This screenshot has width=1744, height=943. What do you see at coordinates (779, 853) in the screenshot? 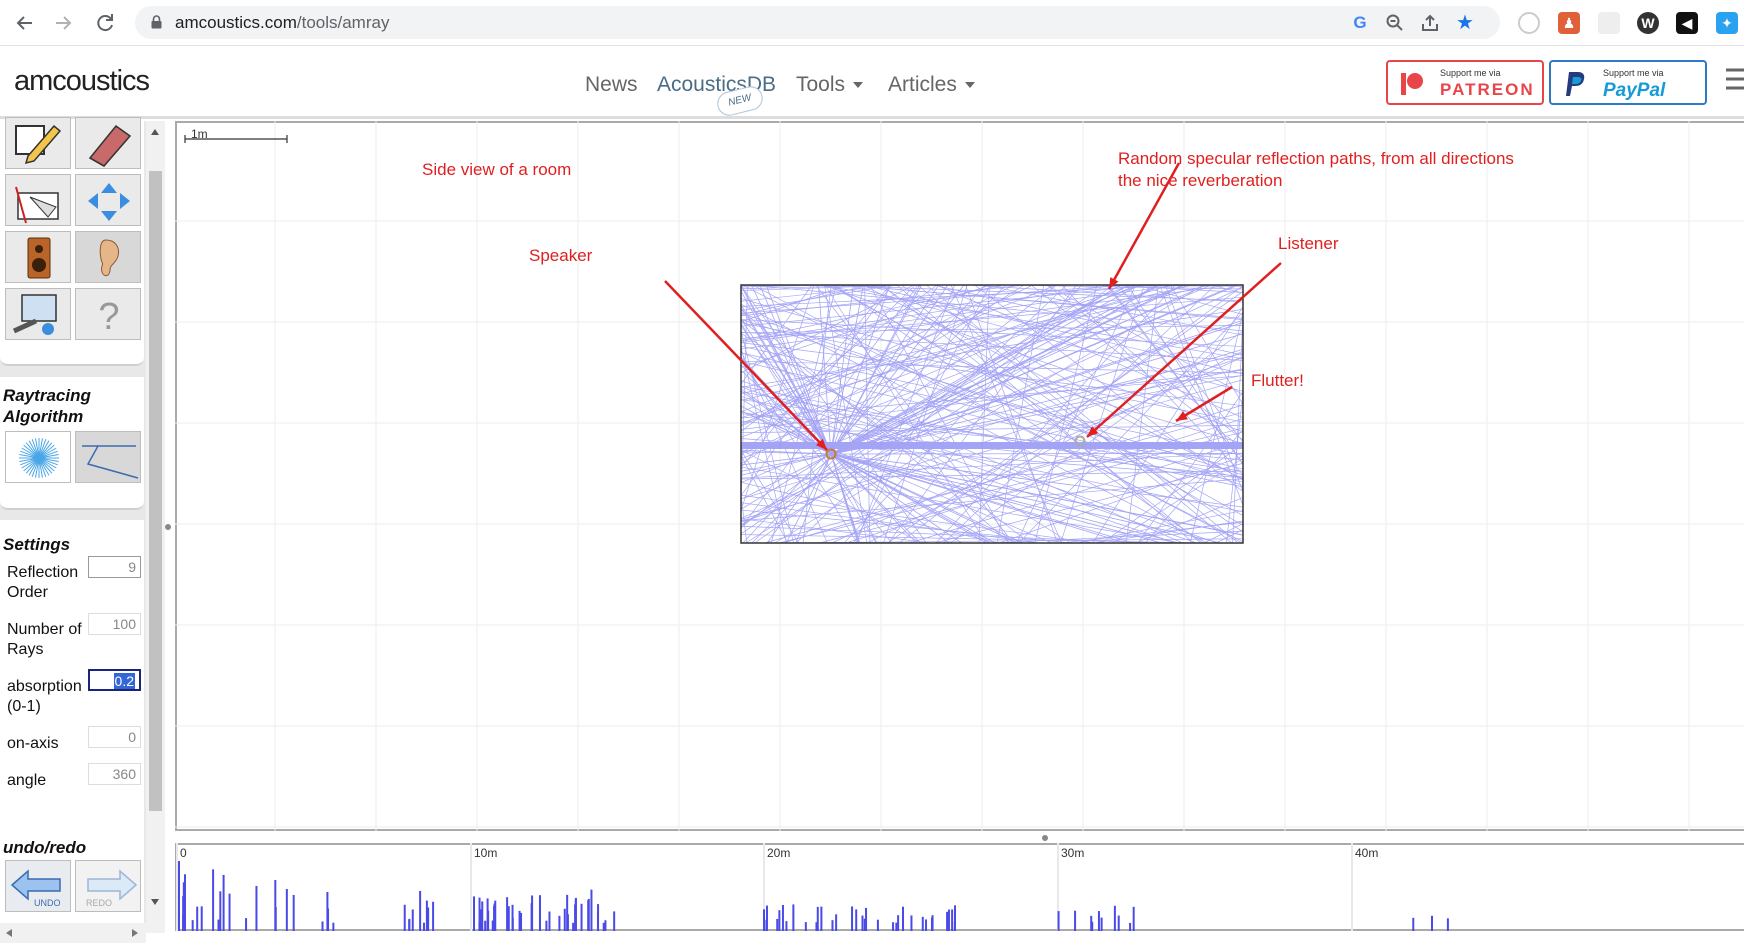
I see `timeline-tick-label: 20m` at bounding box center [779, 853].